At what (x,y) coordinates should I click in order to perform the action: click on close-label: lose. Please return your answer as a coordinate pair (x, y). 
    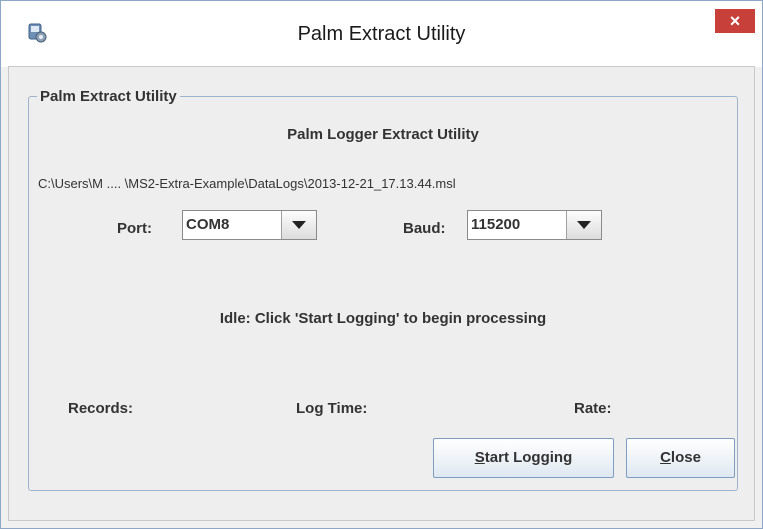
    Looking at the image, I should click on (685, 457).